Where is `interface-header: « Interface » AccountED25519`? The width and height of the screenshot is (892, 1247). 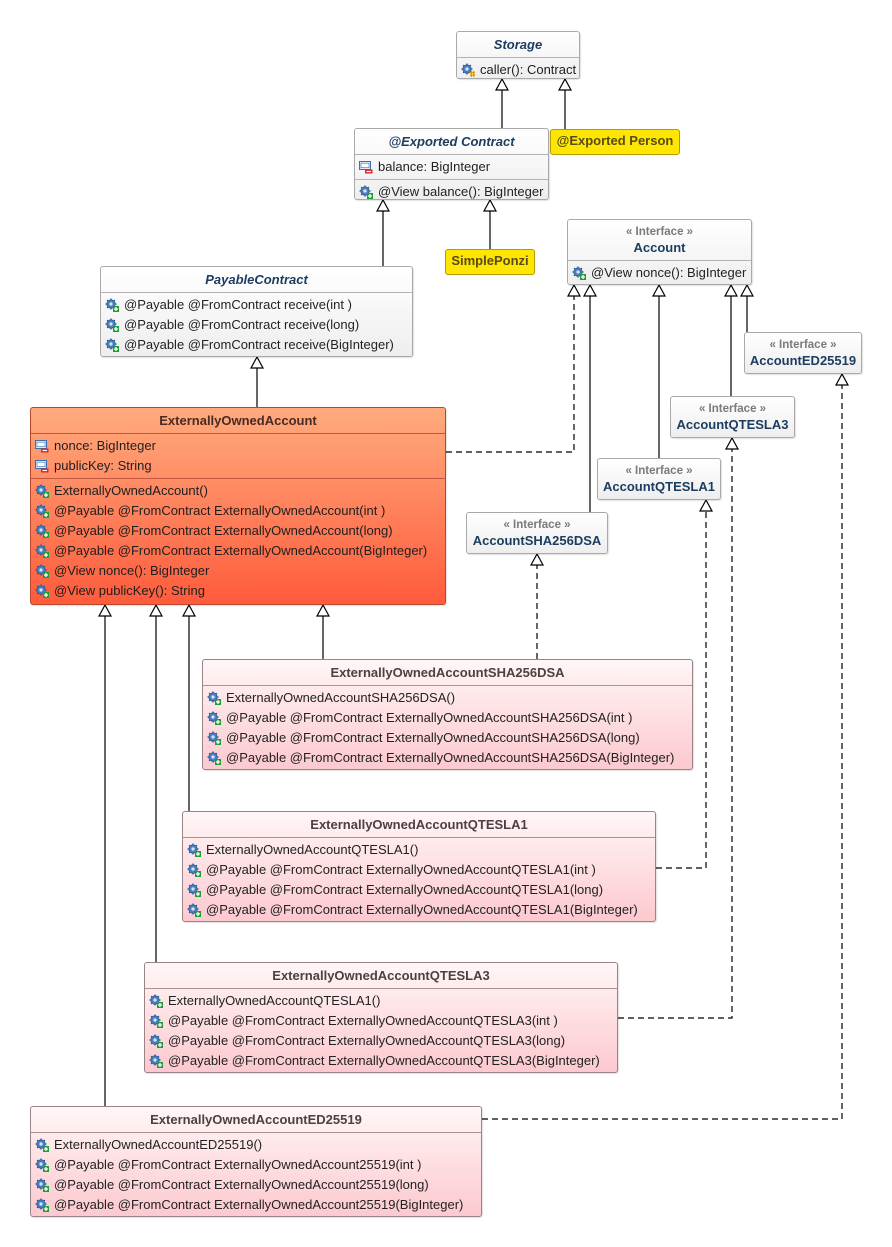 interface-header: « Interface » AccountED25519 is located at coordinates (803, 353).